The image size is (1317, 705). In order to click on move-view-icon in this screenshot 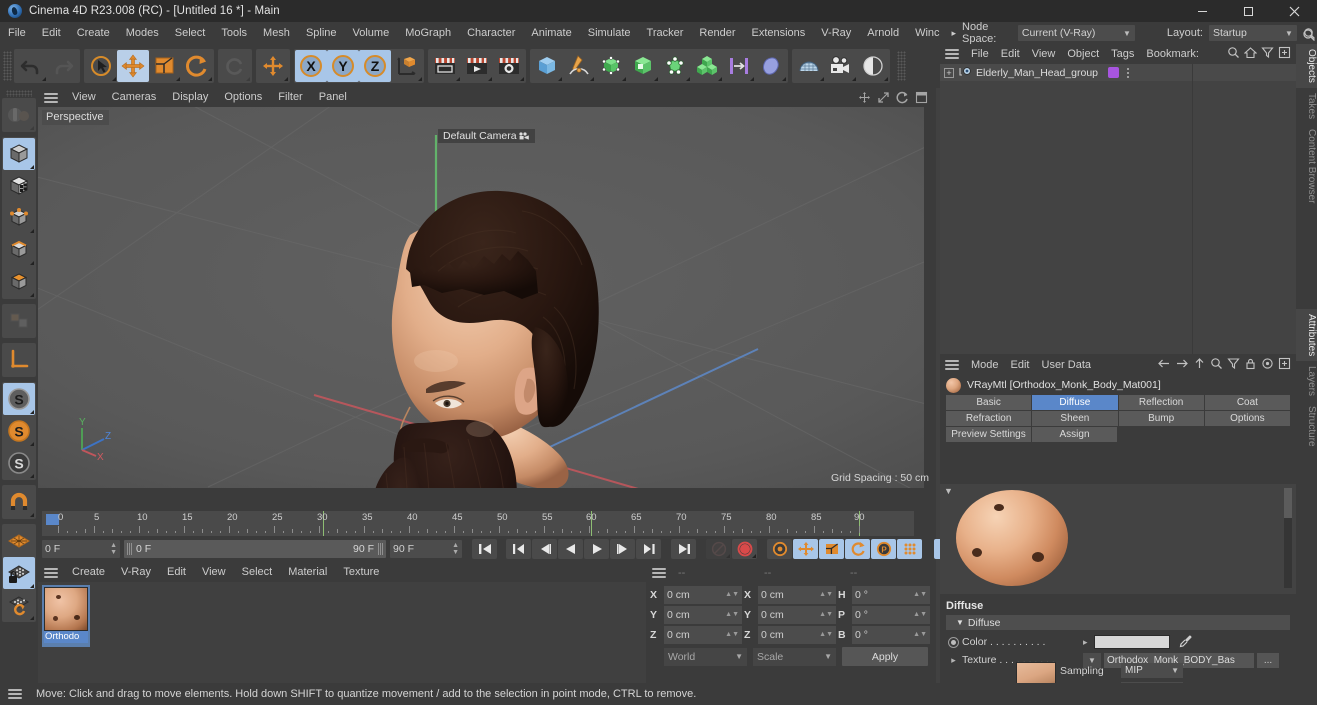, I will do `click(864, 97)`.